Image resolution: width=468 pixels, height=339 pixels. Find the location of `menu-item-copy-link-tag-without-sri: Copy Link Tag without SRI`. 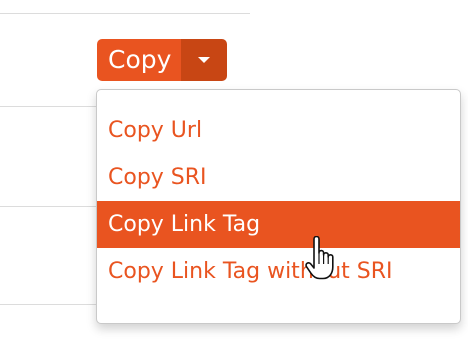

menu-item-copy-link-tag-without-sri: Copy Link Tag without SRI is located at coordinates (278, 271).